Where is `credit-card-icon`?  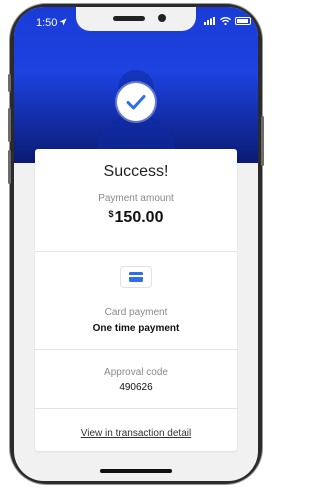
credit-card-icon is located at coordinates (136, 277).